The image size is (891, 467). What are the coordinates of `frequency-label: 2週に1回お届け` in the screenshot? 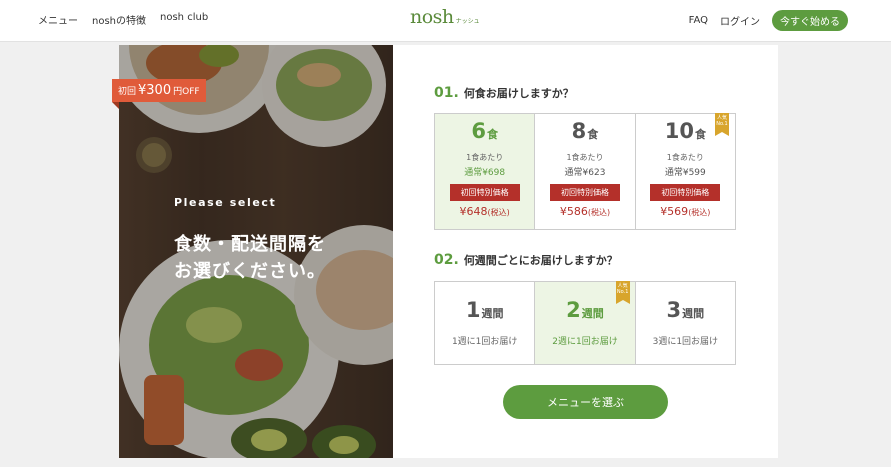 It's located at (585, 342).